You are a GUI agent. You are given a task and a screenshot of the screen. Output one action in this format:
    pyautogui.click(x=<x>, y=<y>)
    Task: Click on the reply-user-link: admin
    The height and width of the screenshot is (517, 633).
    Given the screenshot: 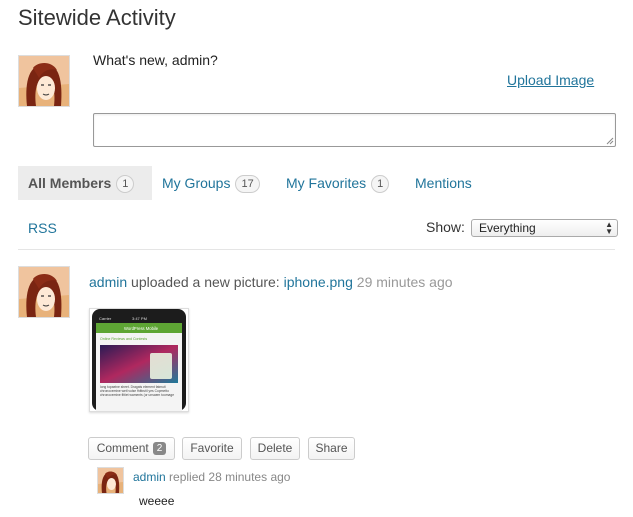 What is the action you would take?
    pyautogui.click(x=149, y=477)
    